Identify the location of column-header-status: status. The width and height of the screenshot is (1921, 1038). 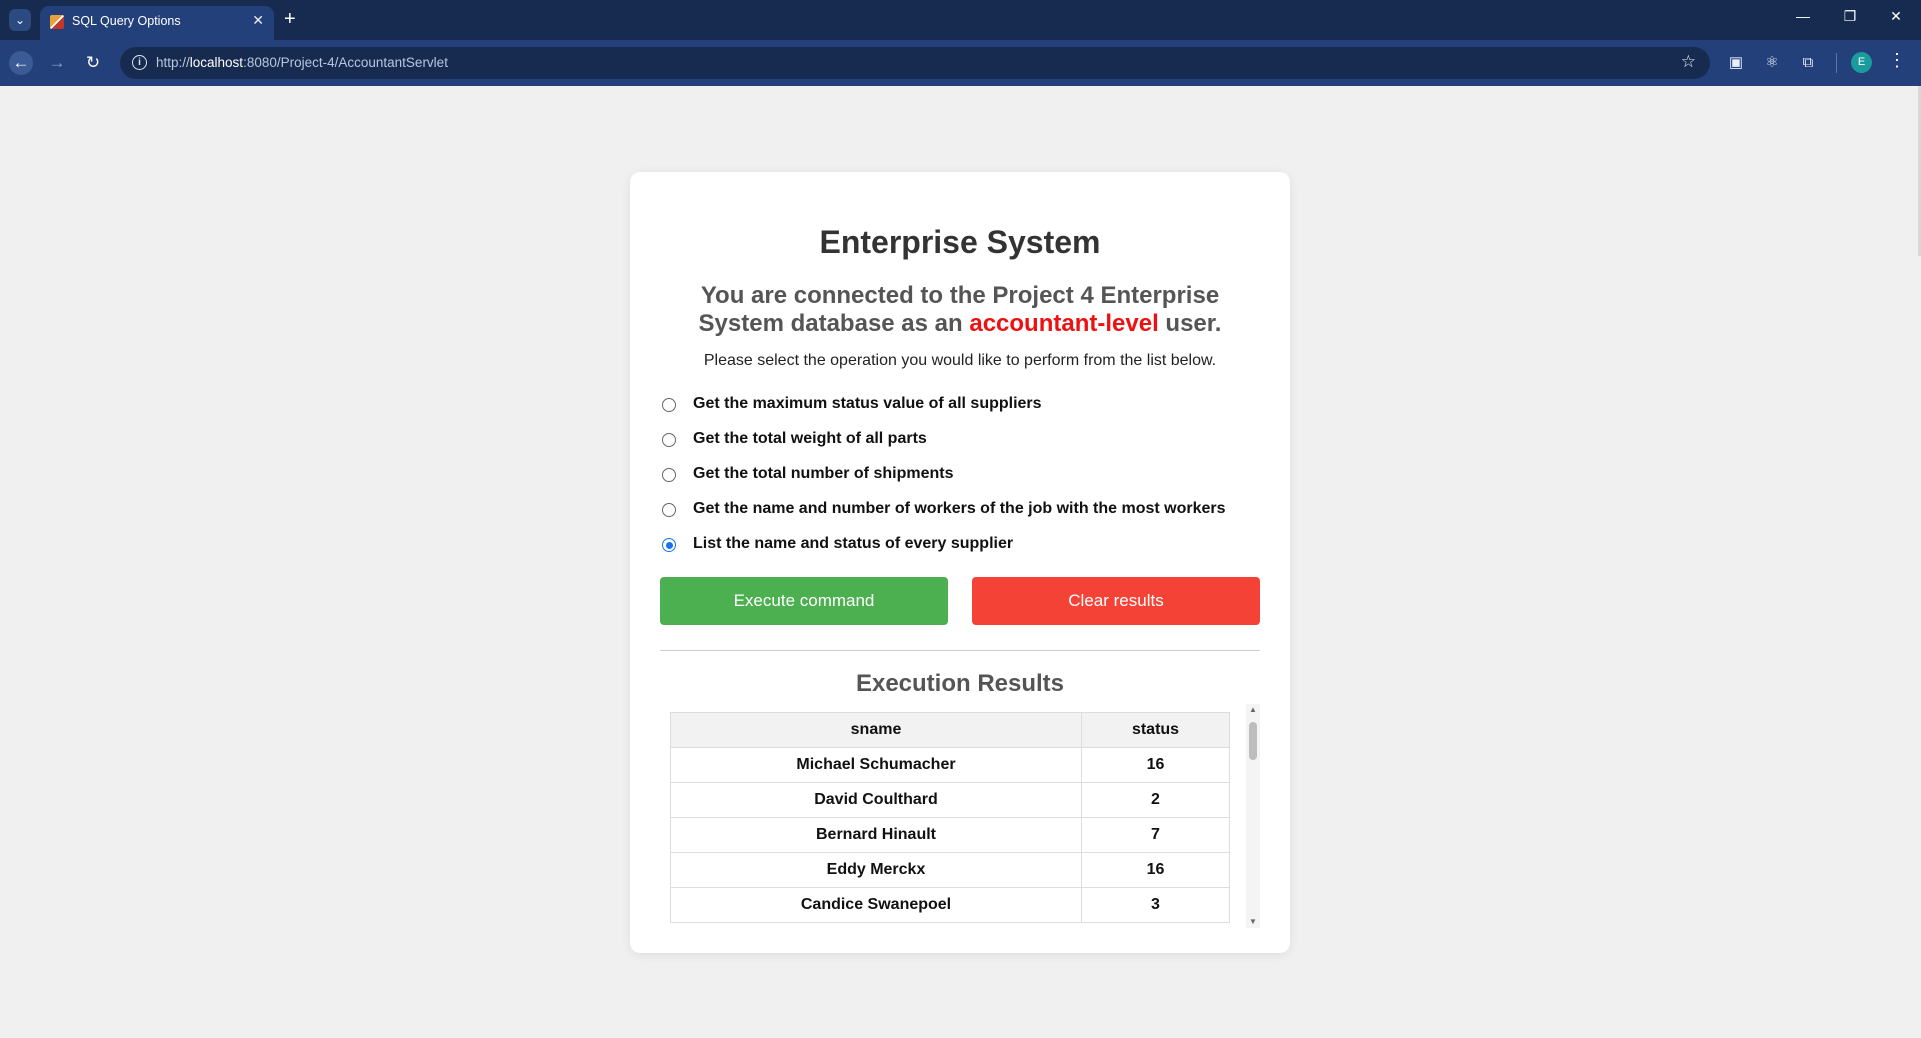
(1155, 730).